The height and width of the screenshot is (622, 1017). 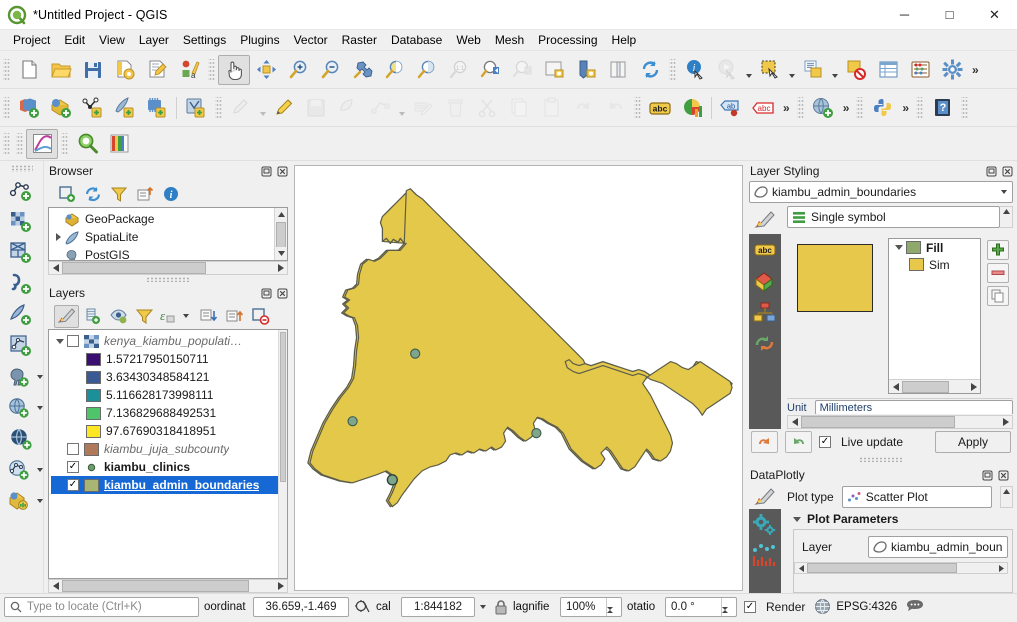 I want to click on undo-button, so click(x=583, y=108).